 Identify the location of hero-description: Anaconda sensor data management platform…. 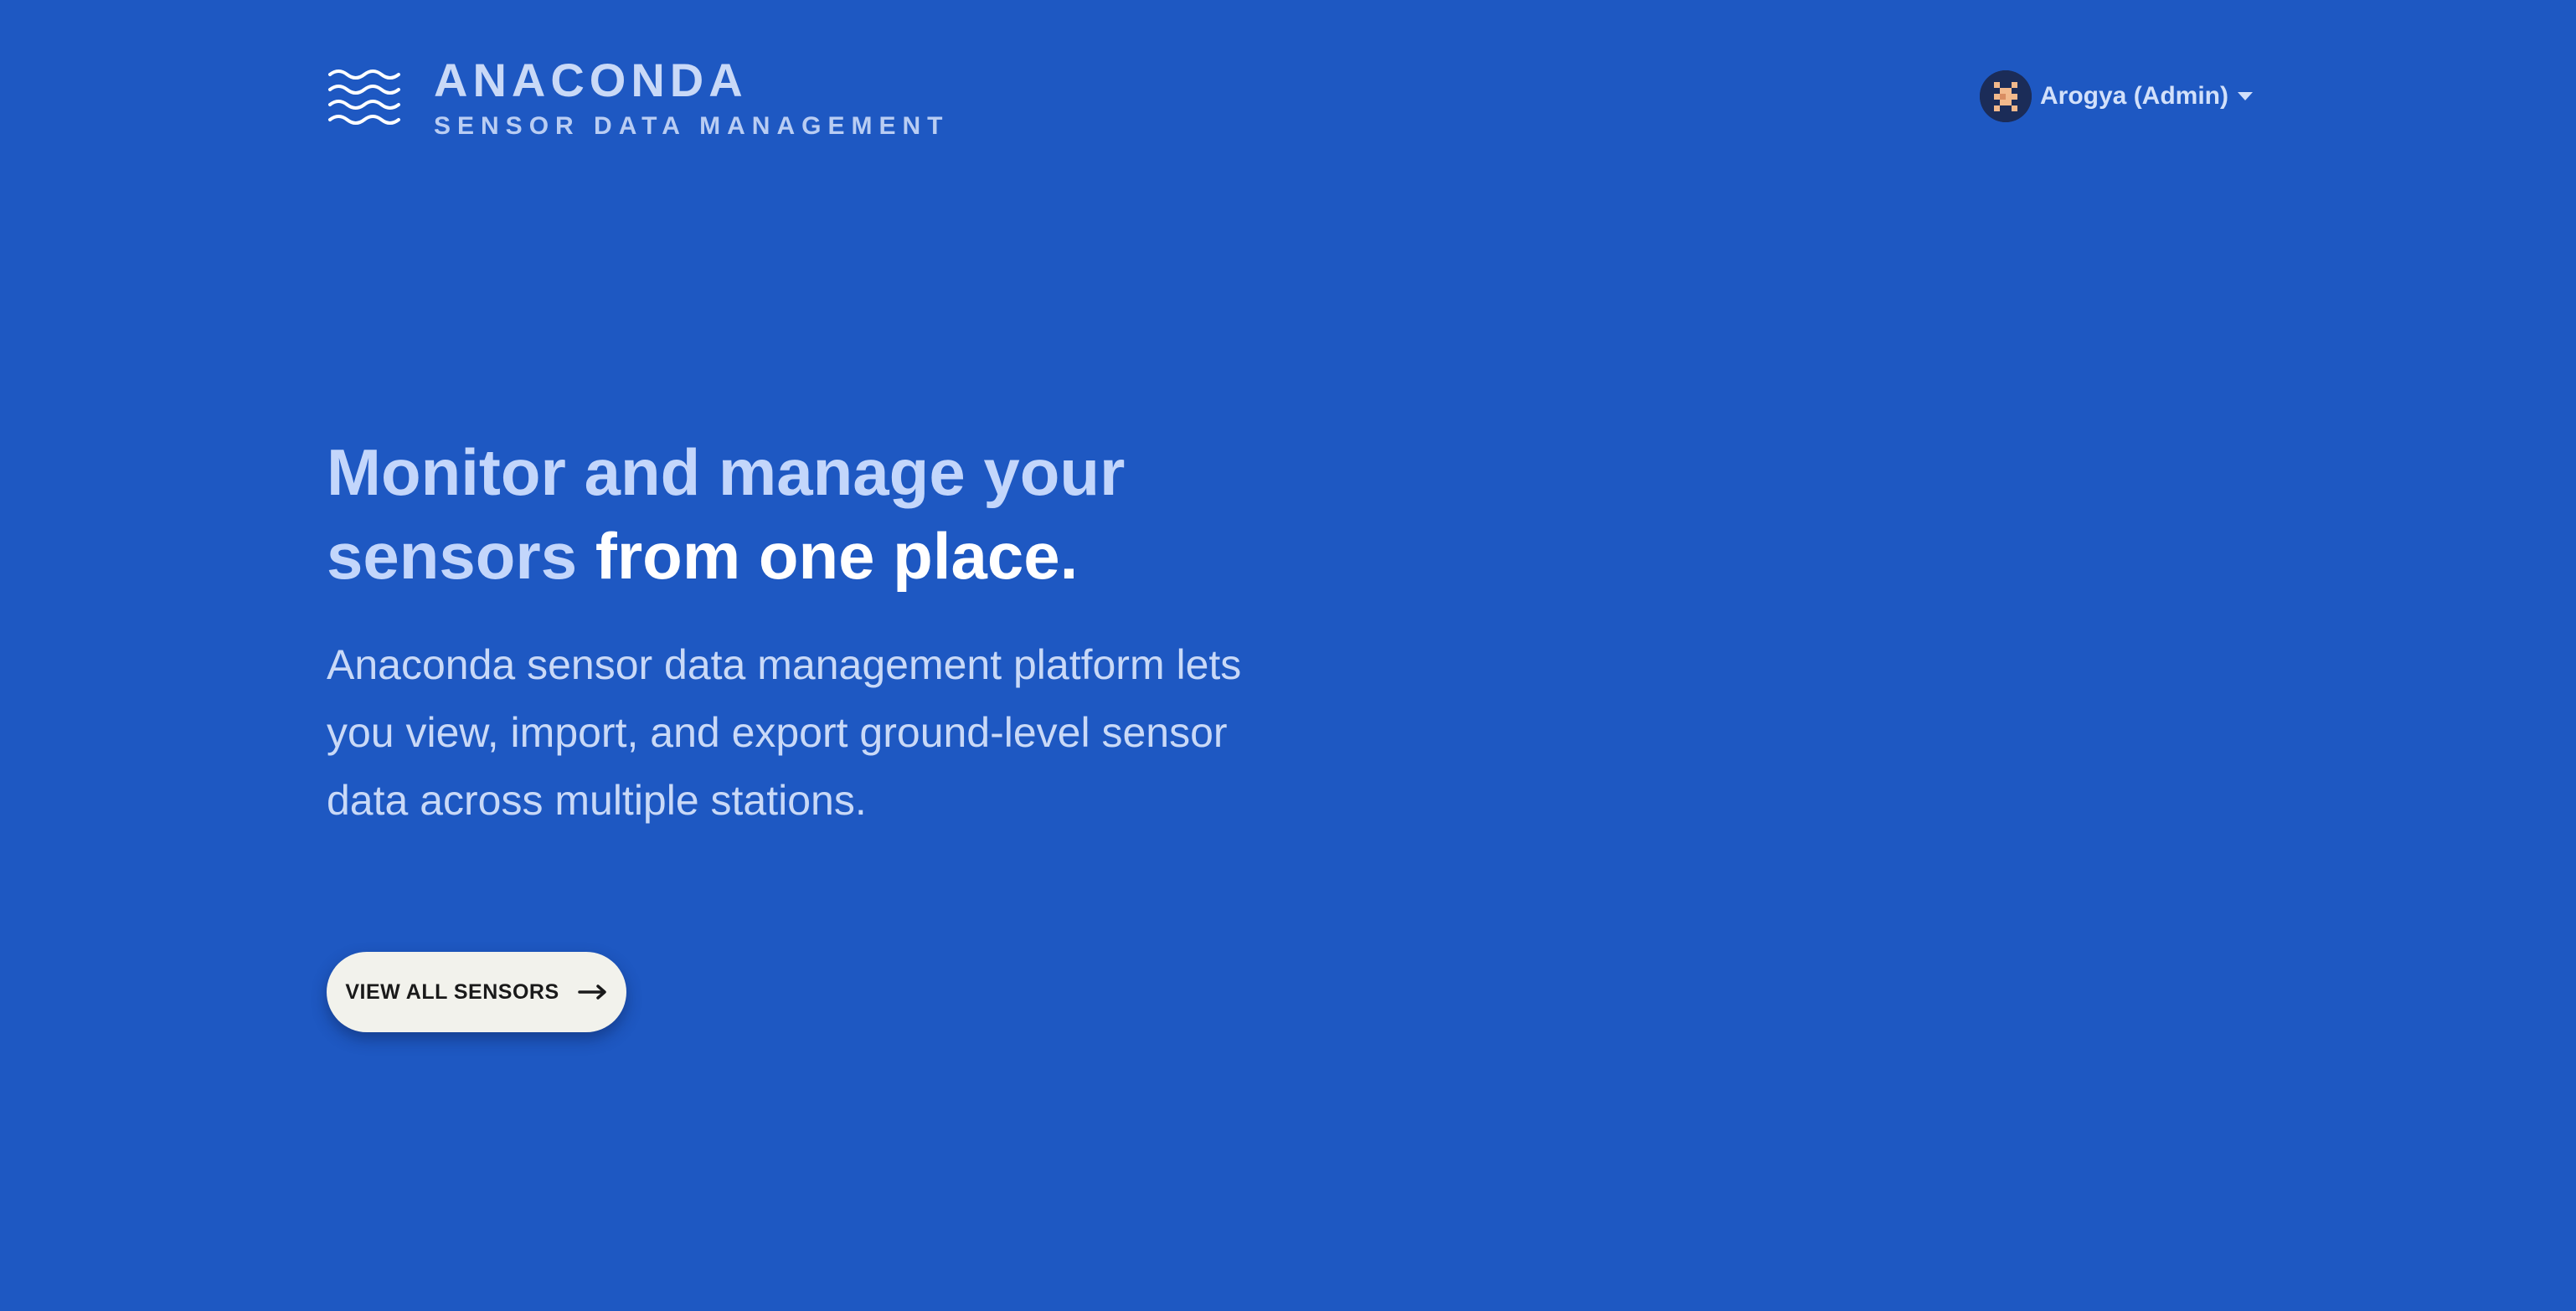
(784, 732).